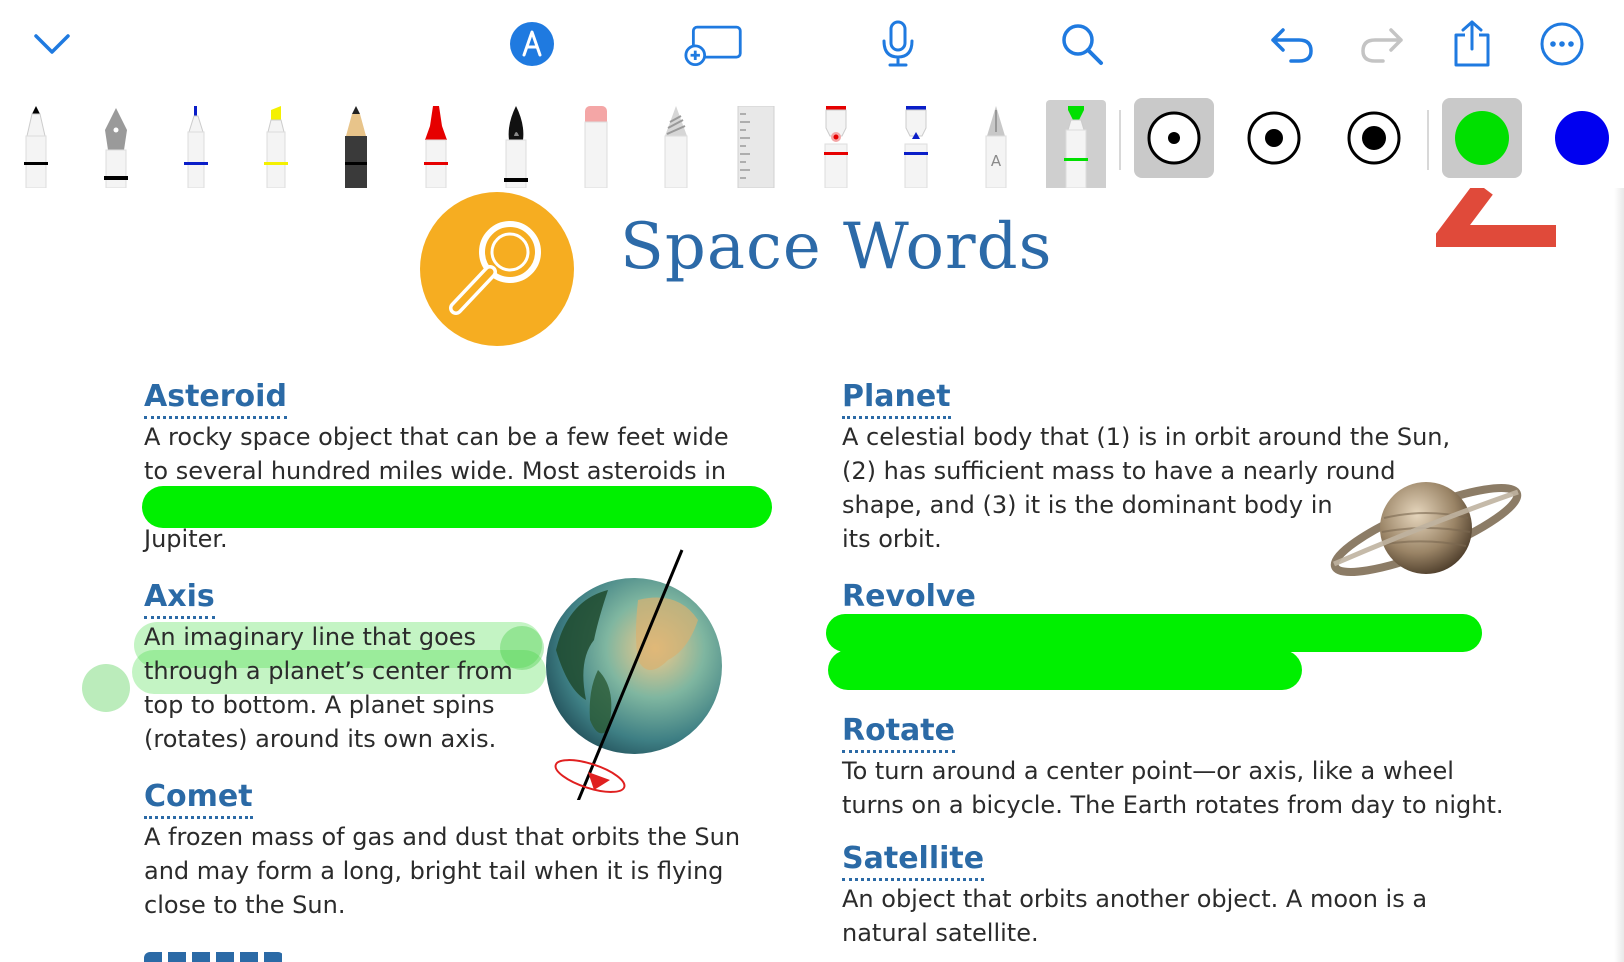 This screenshot has height=962, width=1624. What do you see at coordinates (836, 247) in the screenshot?
I see `page-title: Space Words` at bounding box center [836, 247].